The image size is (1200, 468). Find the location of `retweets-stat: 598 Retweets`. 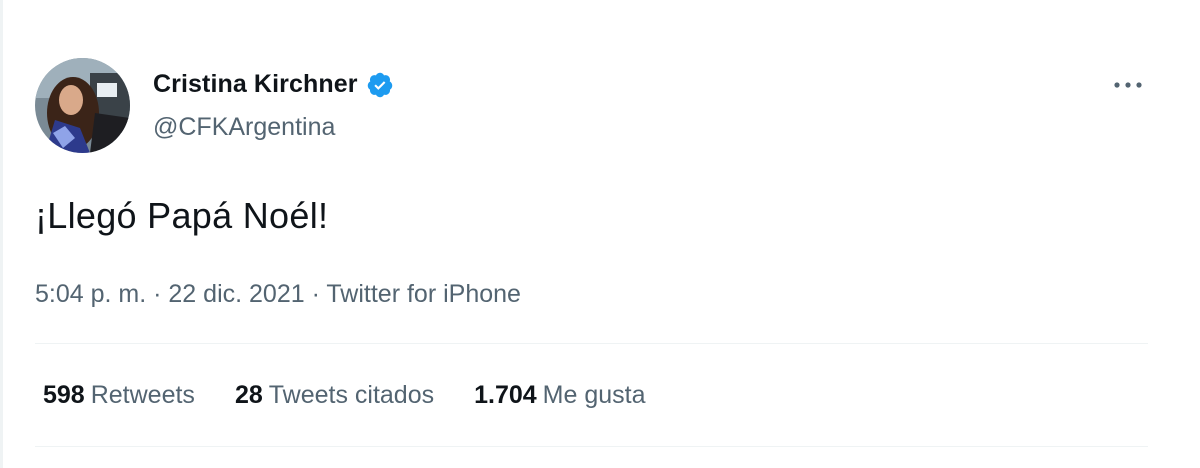

retweets-stat: 598 Retweets is located at coordinates (119, 395).